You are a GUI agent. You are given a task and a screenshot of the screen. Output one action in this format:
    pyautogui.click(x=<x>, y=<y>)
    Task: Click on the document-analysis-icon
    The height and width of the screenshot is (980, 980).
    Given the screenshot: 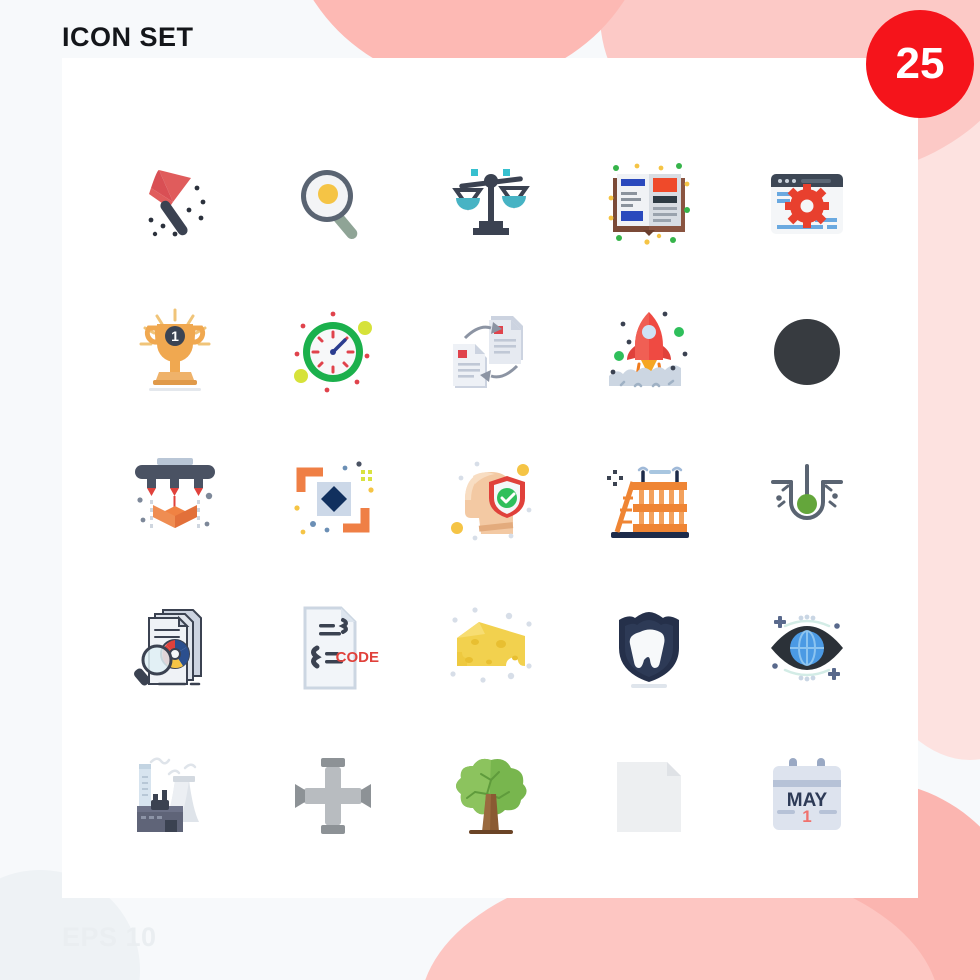 What is the action you would take?
    pyautogui.click(x=168, y=647)
    